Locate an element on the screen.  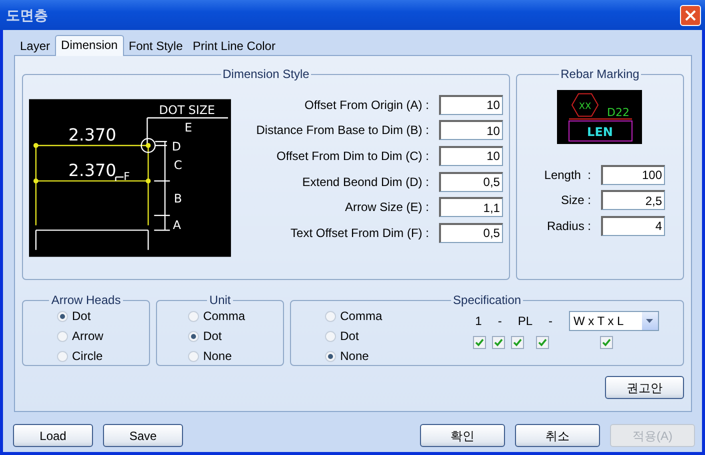
group-title: Unit is located at coordinates (220, 300).